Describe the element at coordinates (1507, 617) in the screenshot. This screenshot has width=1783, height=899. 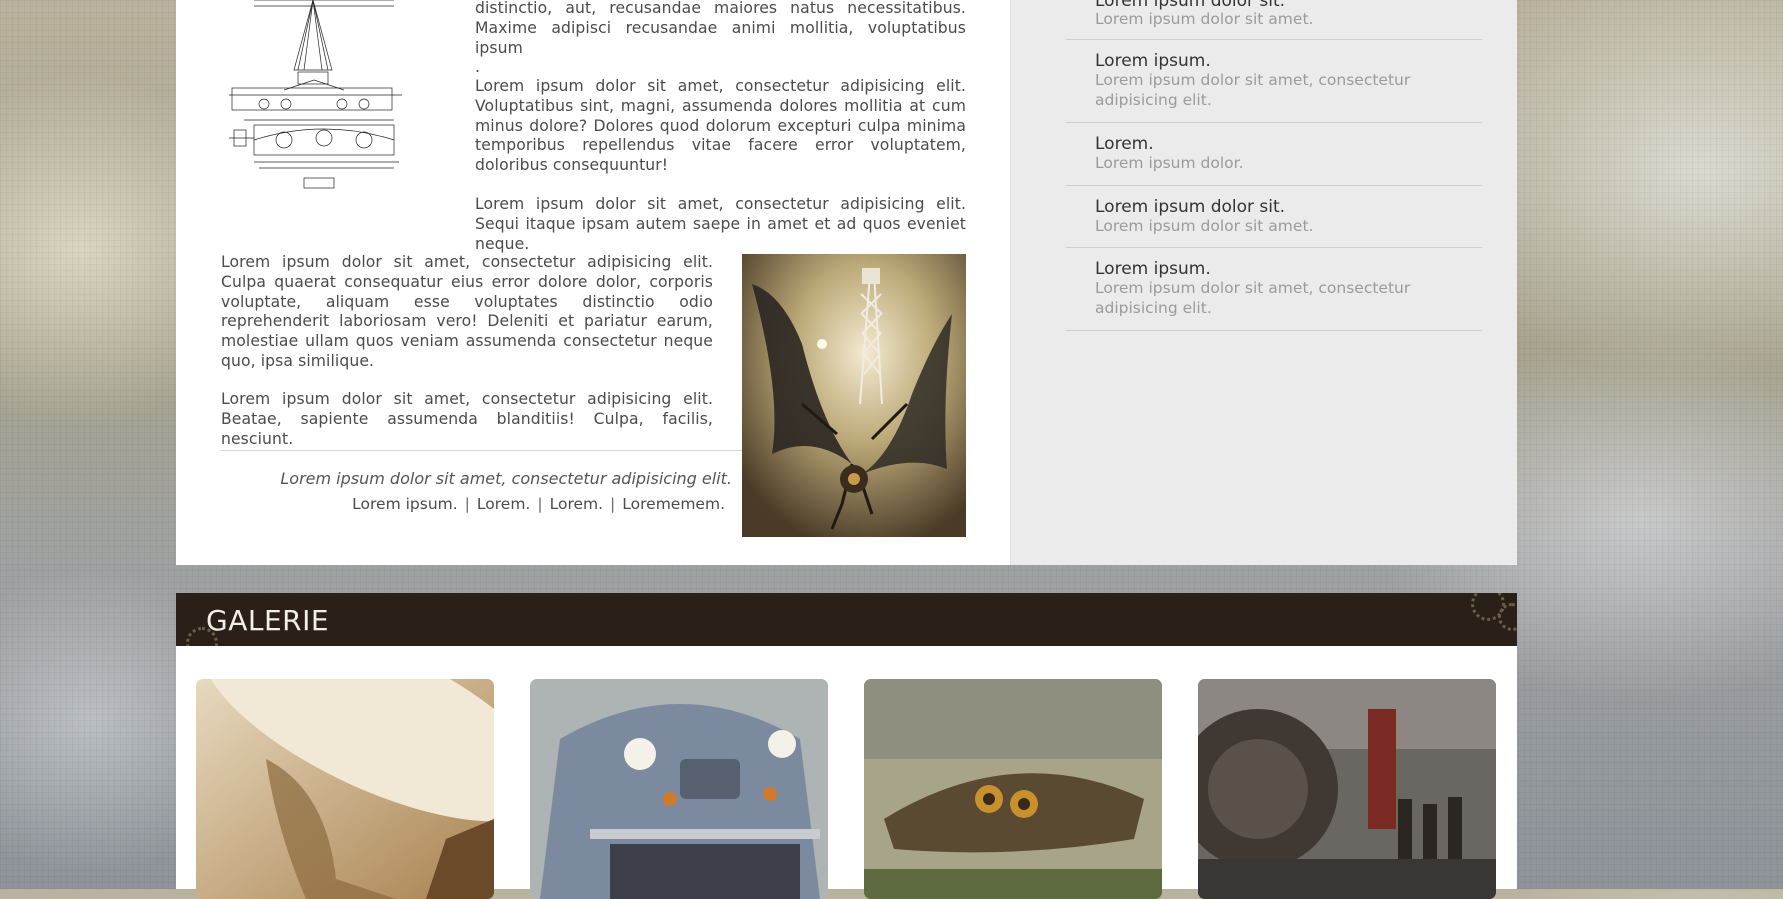
I see `gear-icon` at that location.